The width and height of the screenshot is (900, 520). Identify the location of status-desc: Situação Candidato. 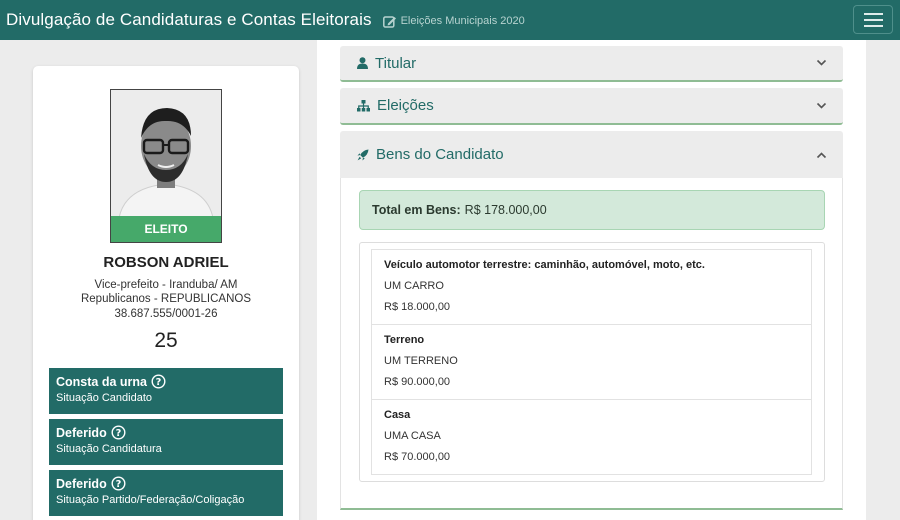
(104, 398).